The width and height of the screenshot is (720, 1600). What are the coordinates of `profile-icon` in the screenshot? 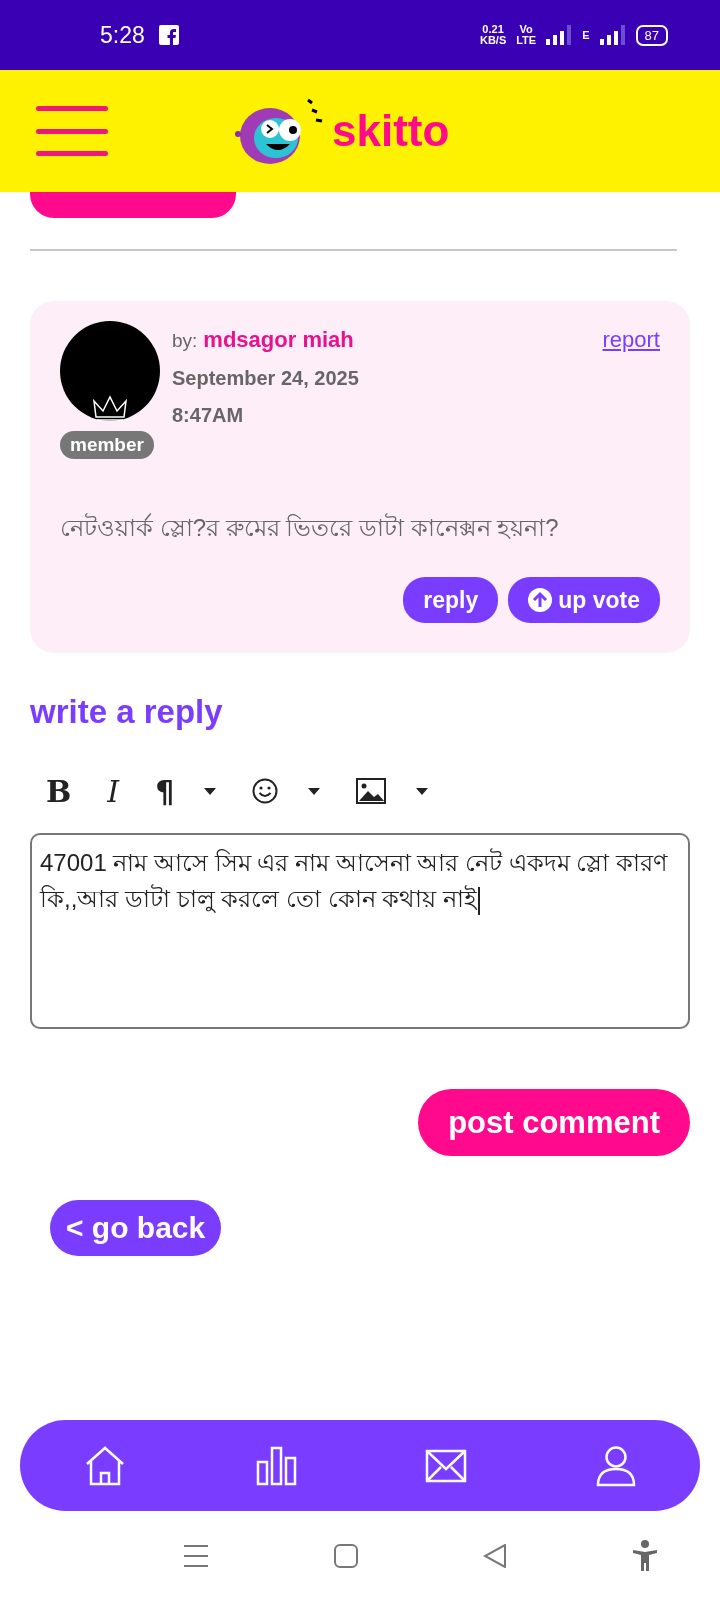 It's located at (615, 1465).